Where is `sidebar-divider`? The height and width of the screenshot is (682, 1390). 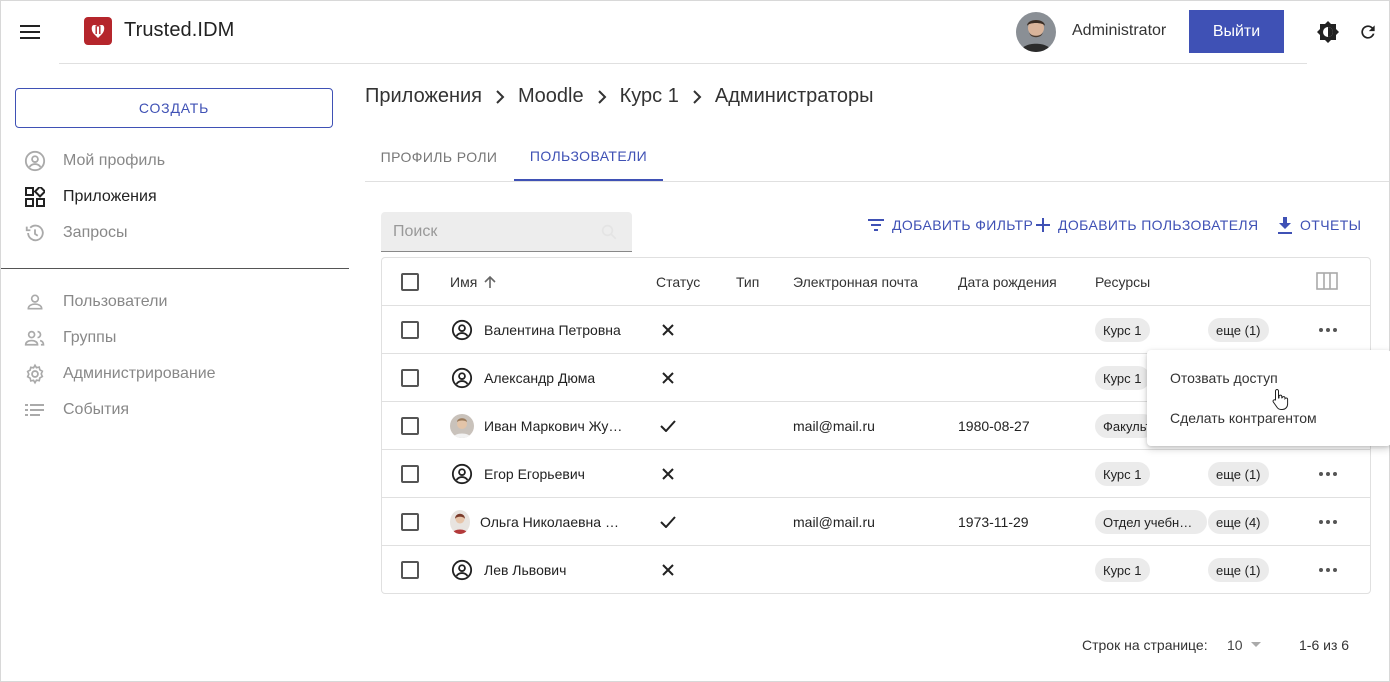 sidebar-divider is located at coordinates (175, 268).